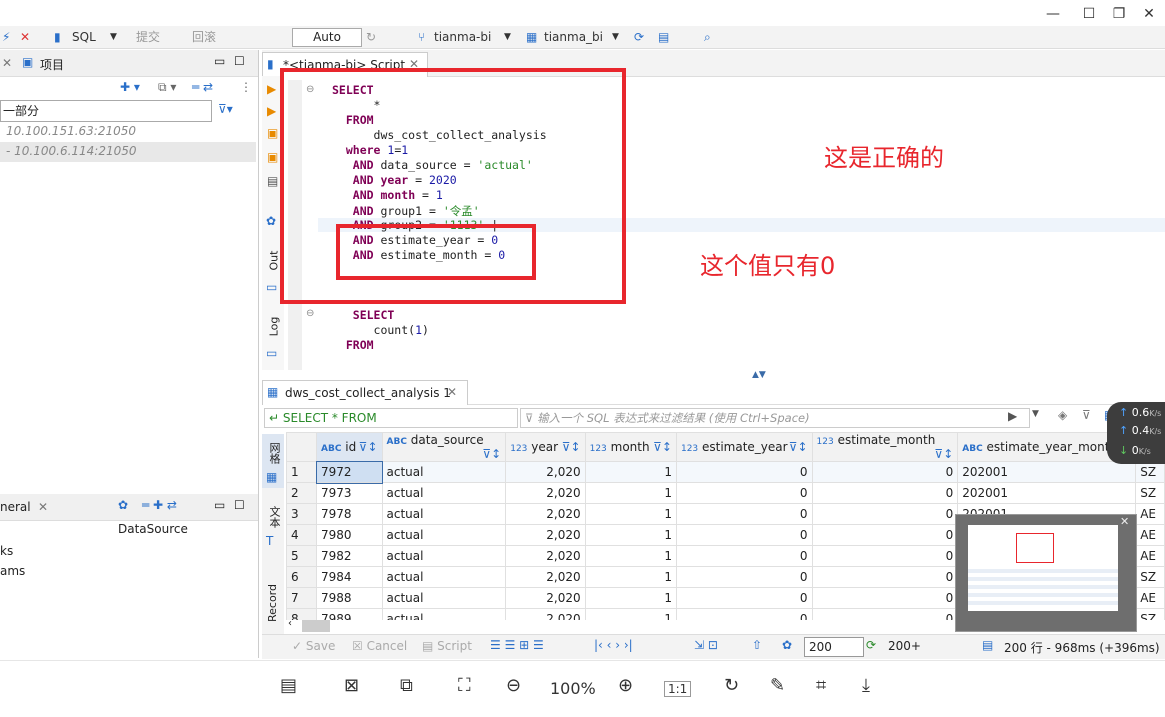 The image size is (1165, 717). What do you see at coordinates (302, 556) in the screenshot?
I see `row-number: 5` at bounding box center [302, 556].